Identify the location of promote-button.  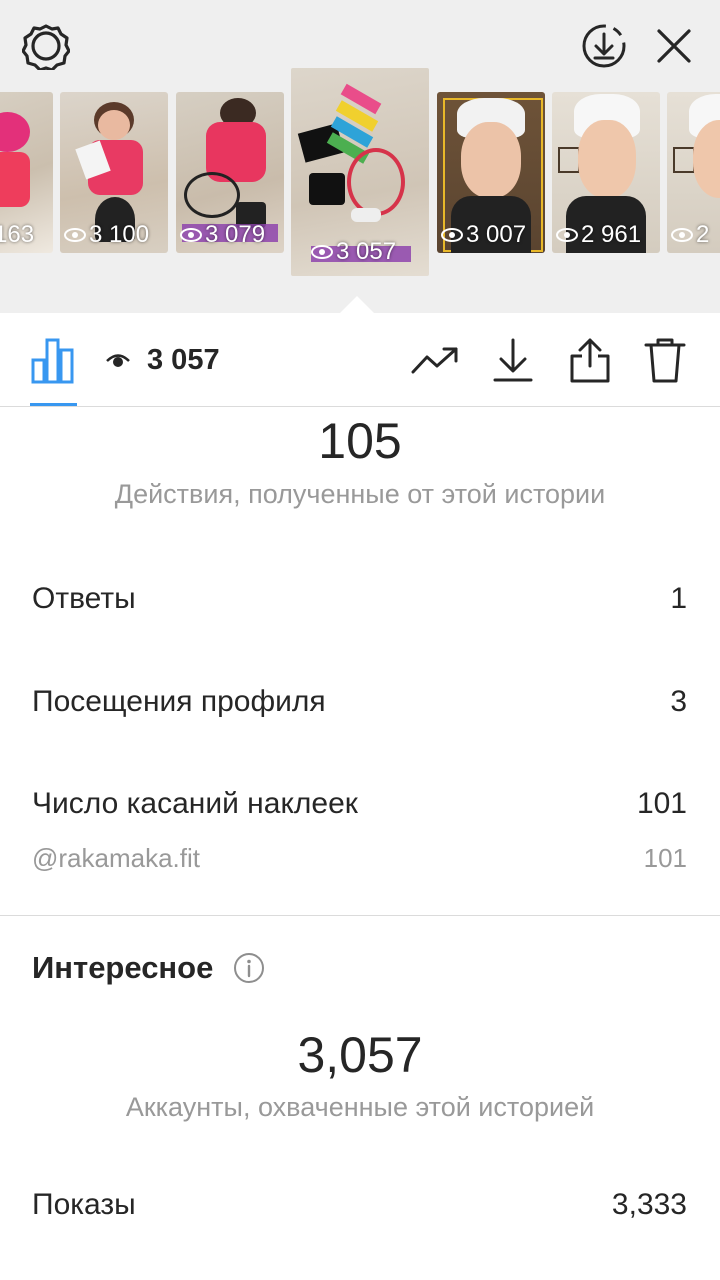
(435, 360).